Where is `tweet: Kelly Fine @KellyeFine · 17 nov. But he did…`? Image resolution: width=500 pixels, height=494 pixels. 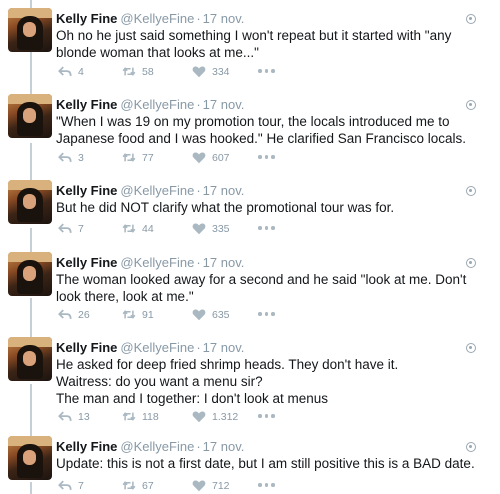 tweet: Kelly Fine @KellyeFine · 17 nov. But he did… is located at coordinates (250, 213).